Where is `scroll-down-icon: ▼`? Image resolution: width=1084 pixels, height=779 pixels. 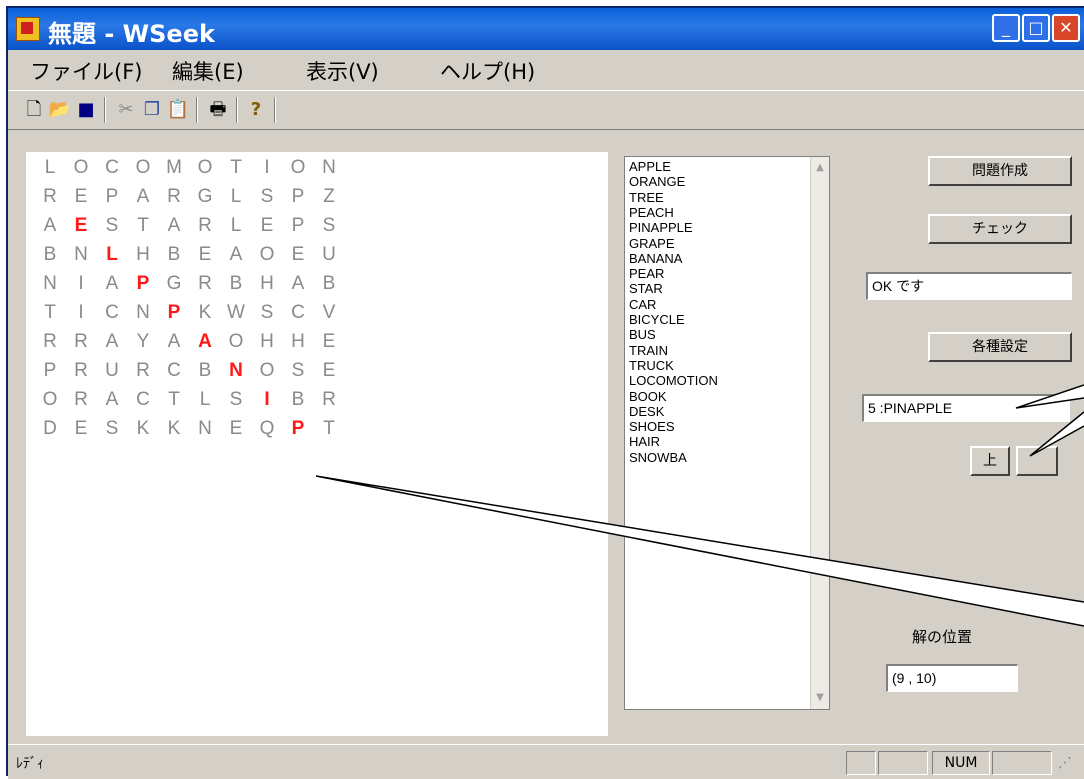 scroll-down-icon: ▼ is located at coordinates (820, 698).